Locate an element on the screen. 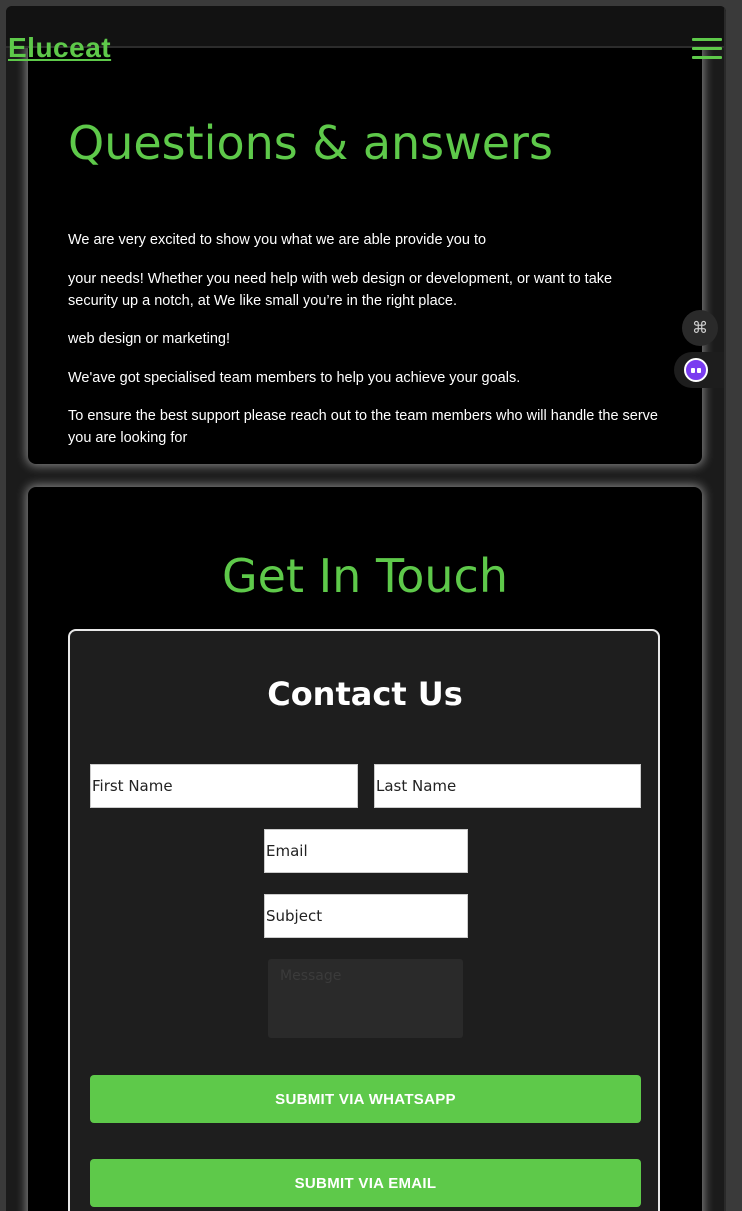 The width and height of the screenshot is (742, 1211). contact-form-title: Contact Us is located at coordinates (365, 694).